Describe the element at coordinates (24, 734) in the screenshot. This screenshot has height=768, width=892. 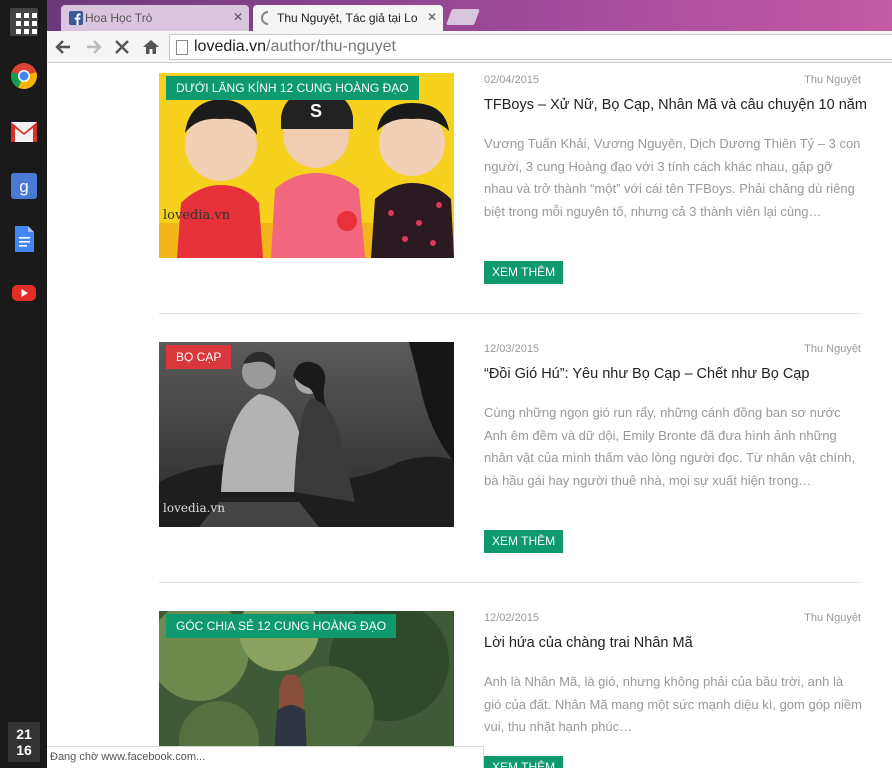
I see `clock-hour: 21` at that location.